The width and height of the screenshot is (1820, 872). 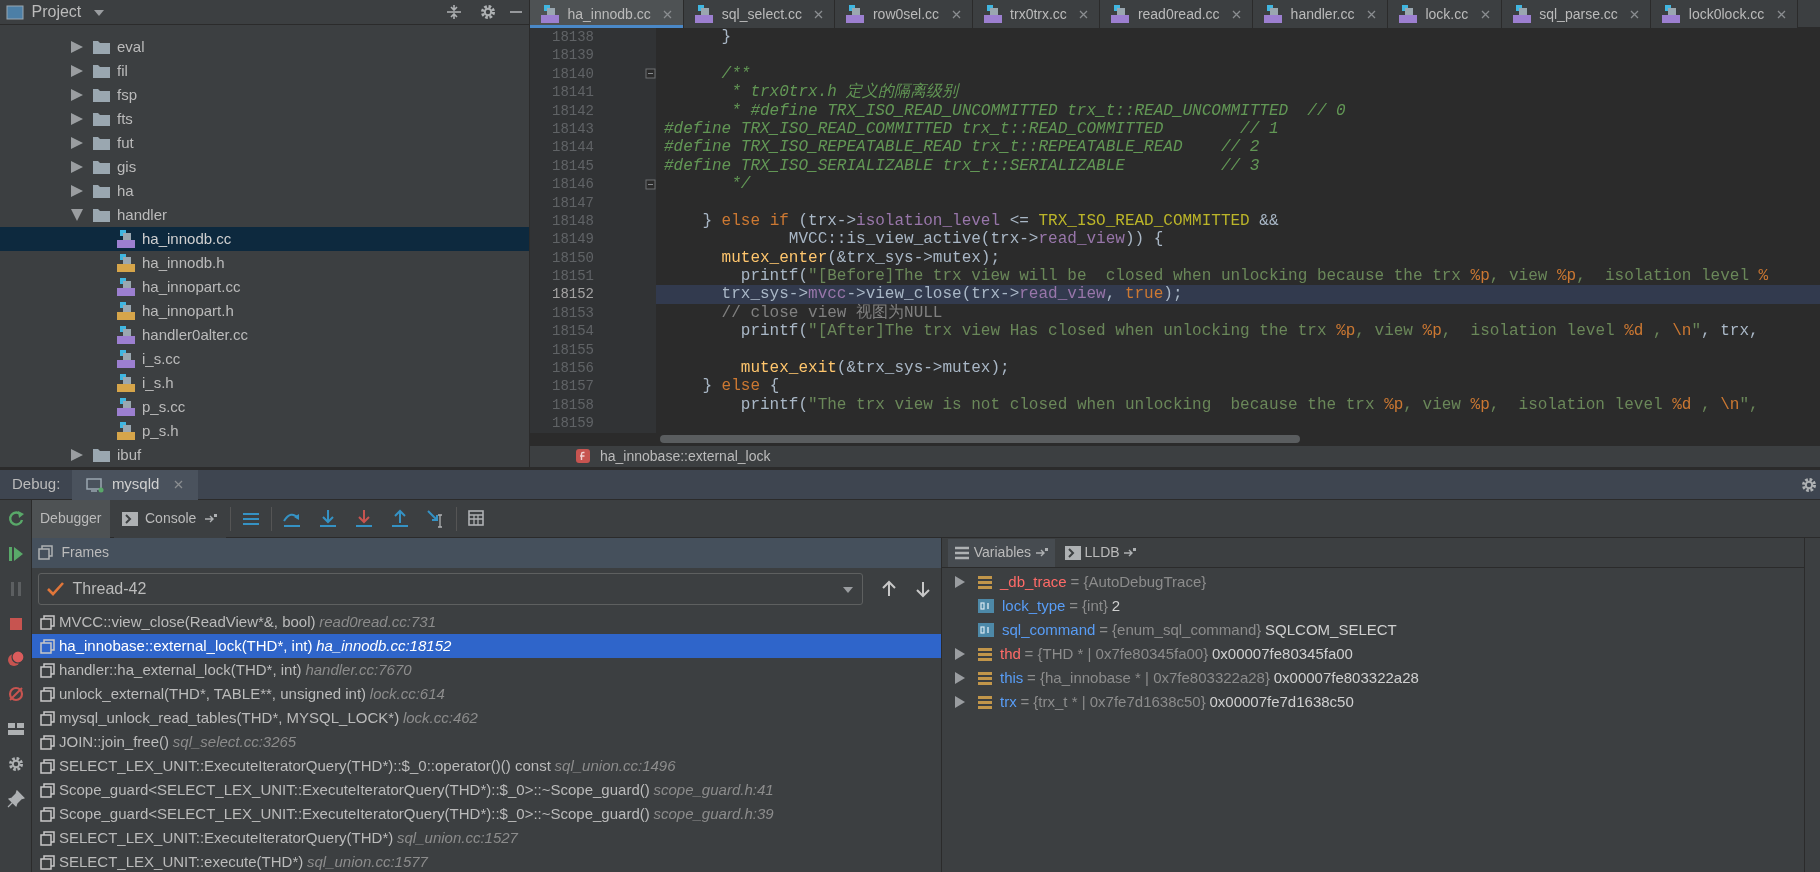 I want to click on panel-title: Project, so click(x=56, y=12).